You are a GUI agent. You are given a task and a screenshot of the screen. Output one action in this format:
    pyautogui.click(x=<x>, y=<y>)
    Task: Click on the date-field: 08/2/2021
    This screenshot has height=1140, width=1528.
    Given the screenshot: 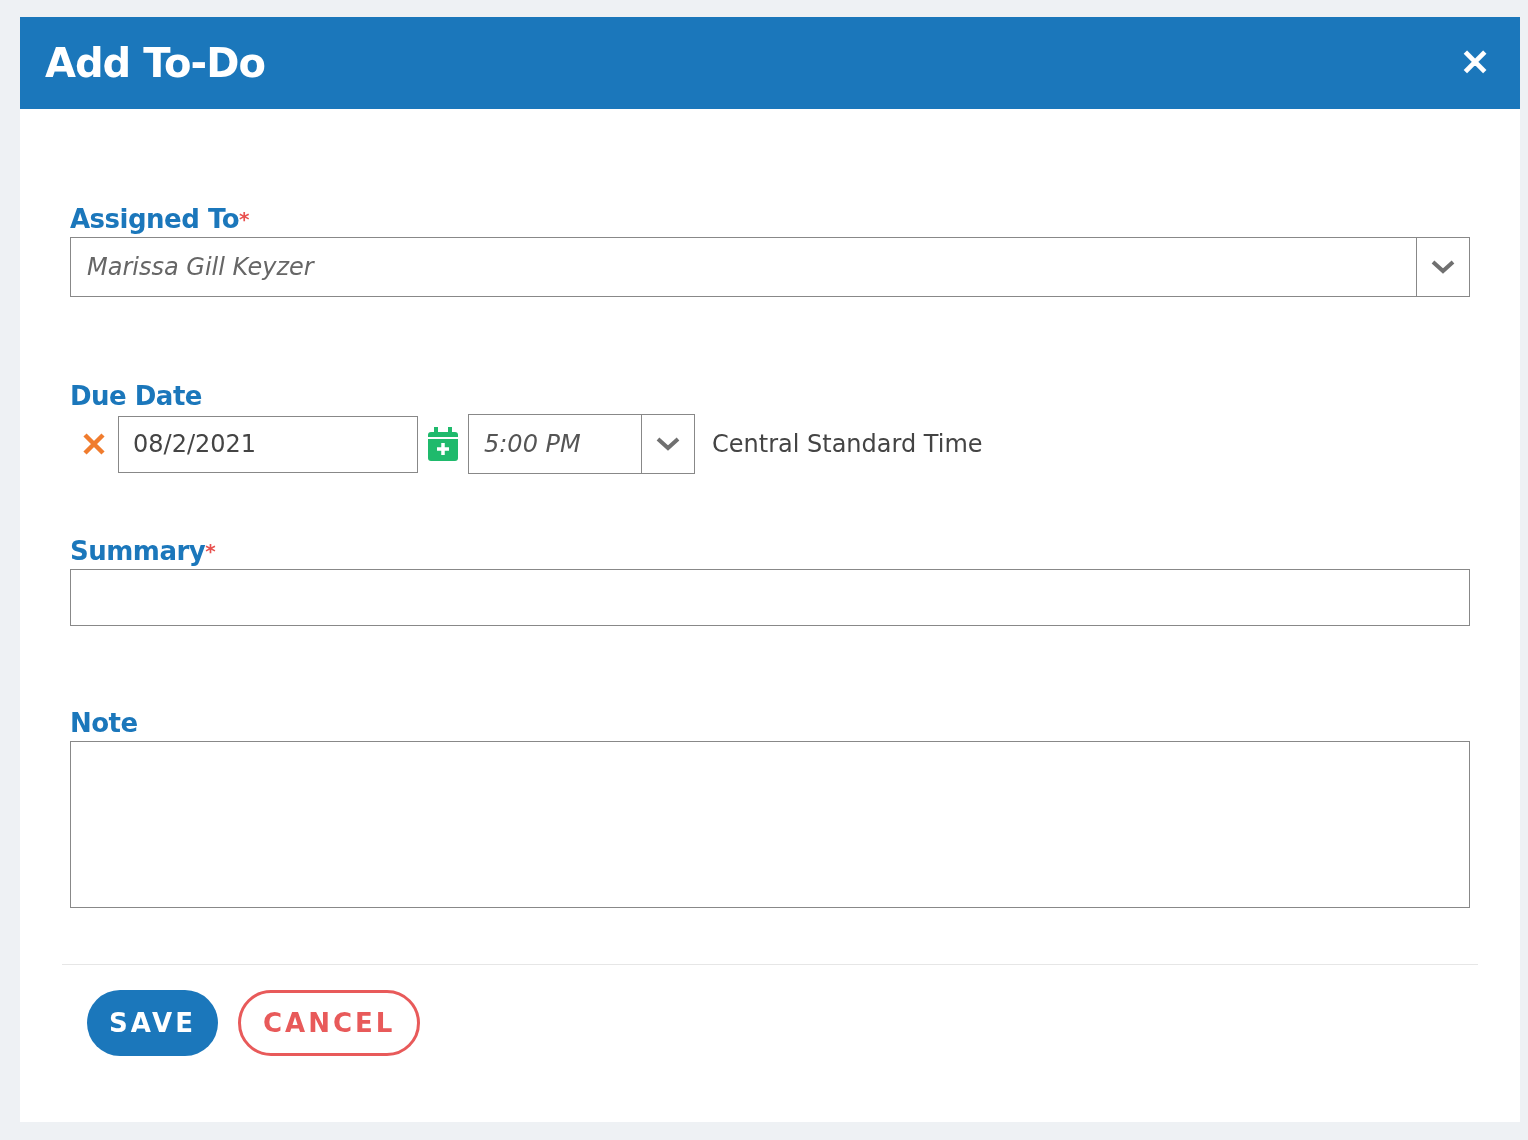 What is the action you would take?
    pyautogui.click(x=268, y=444)
    